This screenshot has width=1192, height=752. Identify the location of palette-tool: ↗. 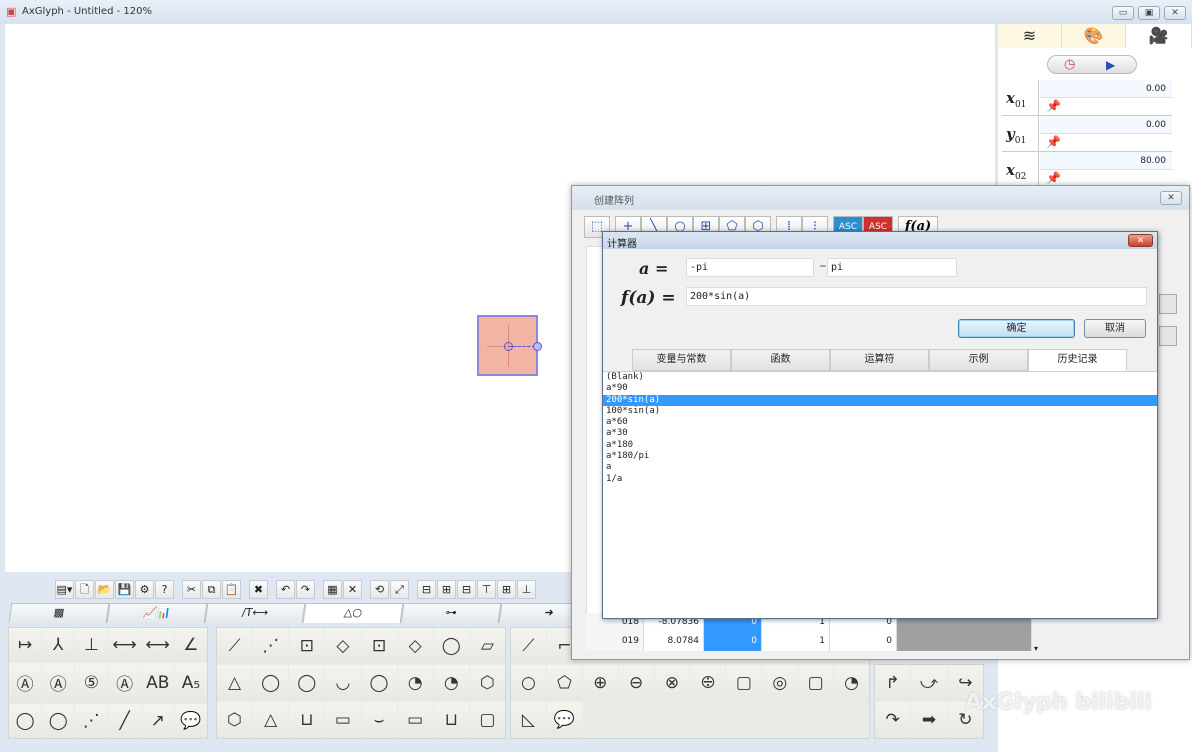
(157, 720).